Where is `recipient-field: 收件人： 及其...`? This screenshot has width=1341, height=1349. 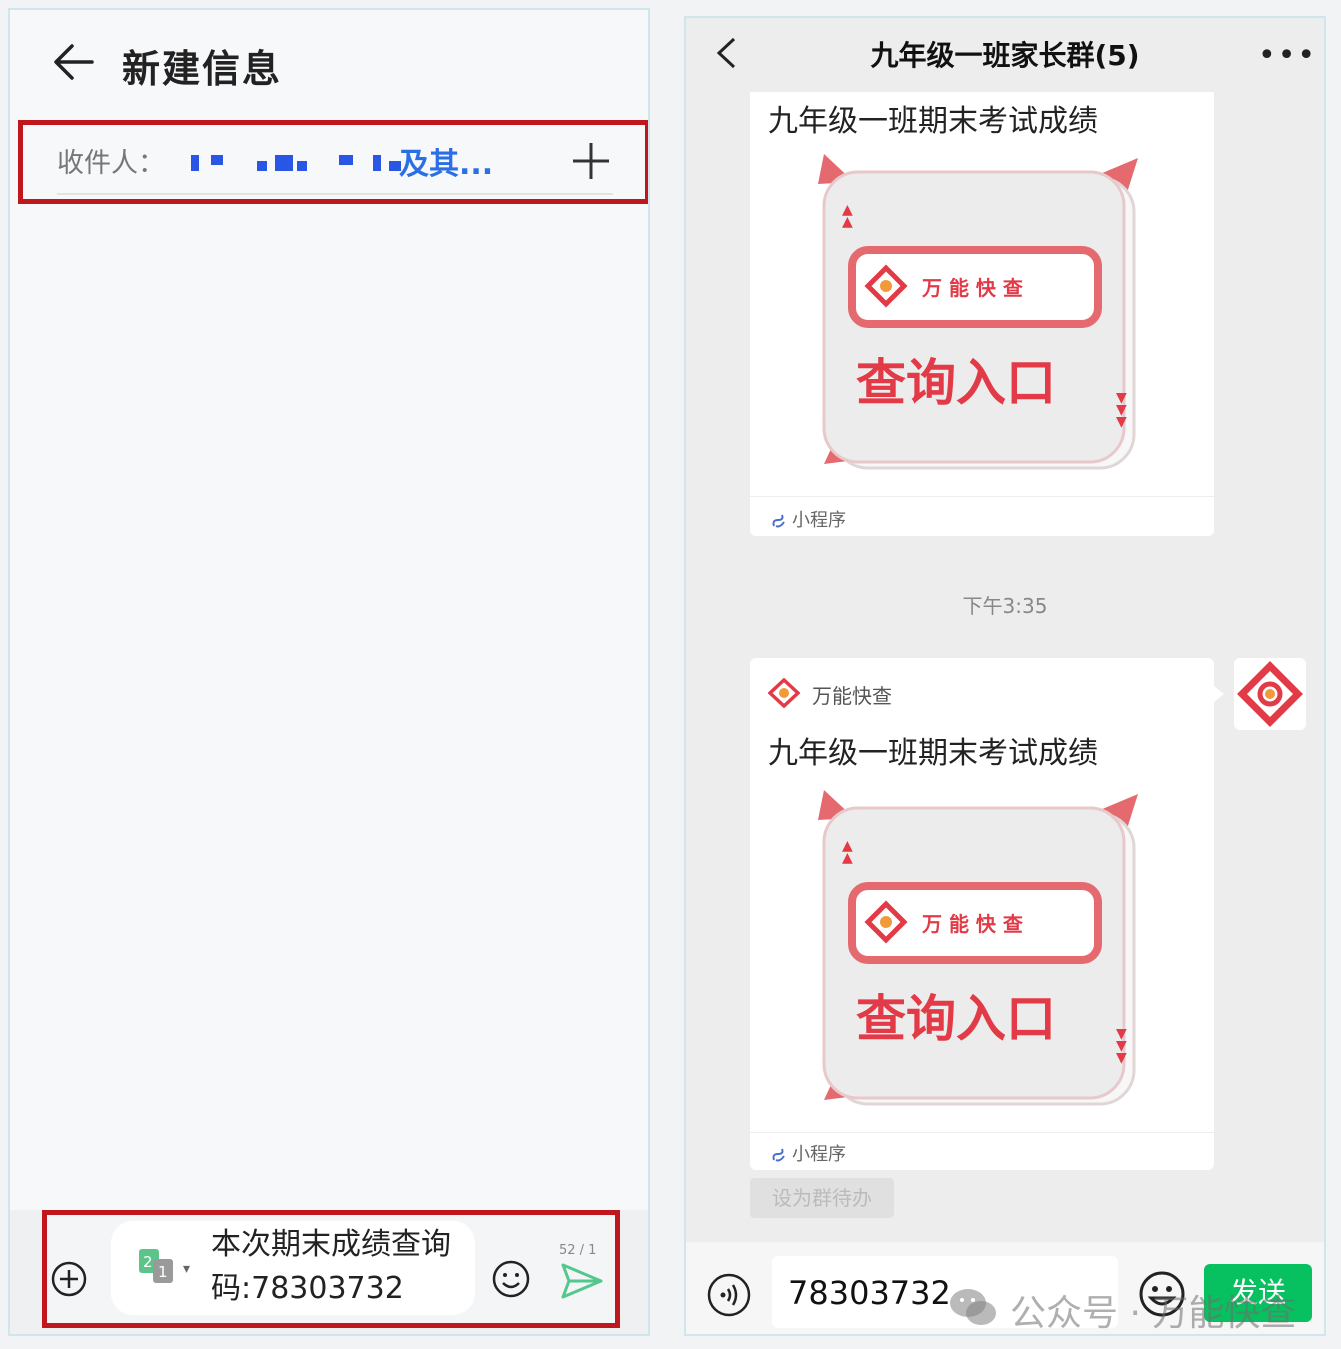
recipient-field: 收件人： 及其... is located at coordinates (333, 162).